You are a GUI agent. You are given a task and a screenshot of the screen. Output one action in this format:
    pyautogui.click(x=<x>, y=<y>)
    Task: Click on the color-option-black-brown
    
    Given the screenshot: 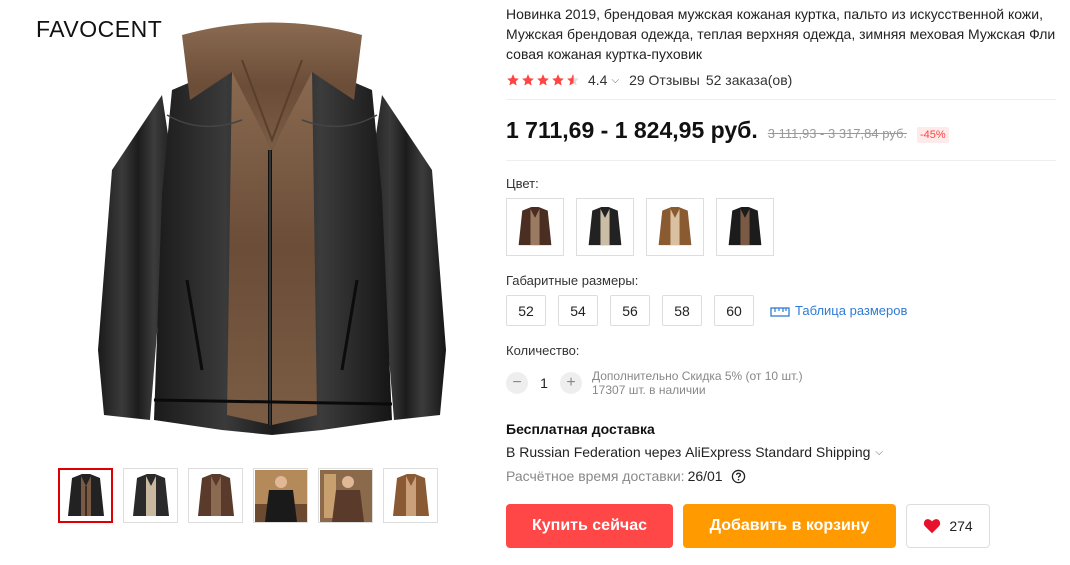 What is the action you would take?
    pyautogui.click(x=745, y=227)
    